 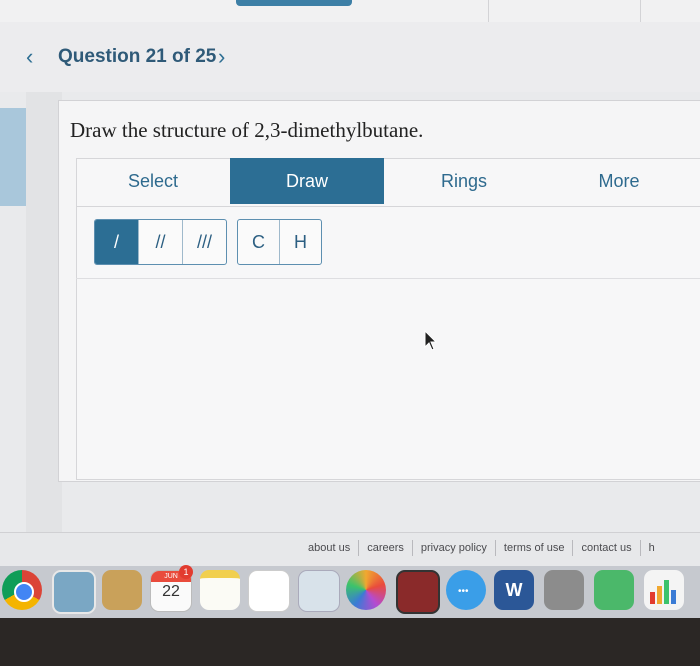 What do you see at coordinates (294, 3) in the screenshot?
I see `active-tab-indicator` at bounding box center [294, 3].